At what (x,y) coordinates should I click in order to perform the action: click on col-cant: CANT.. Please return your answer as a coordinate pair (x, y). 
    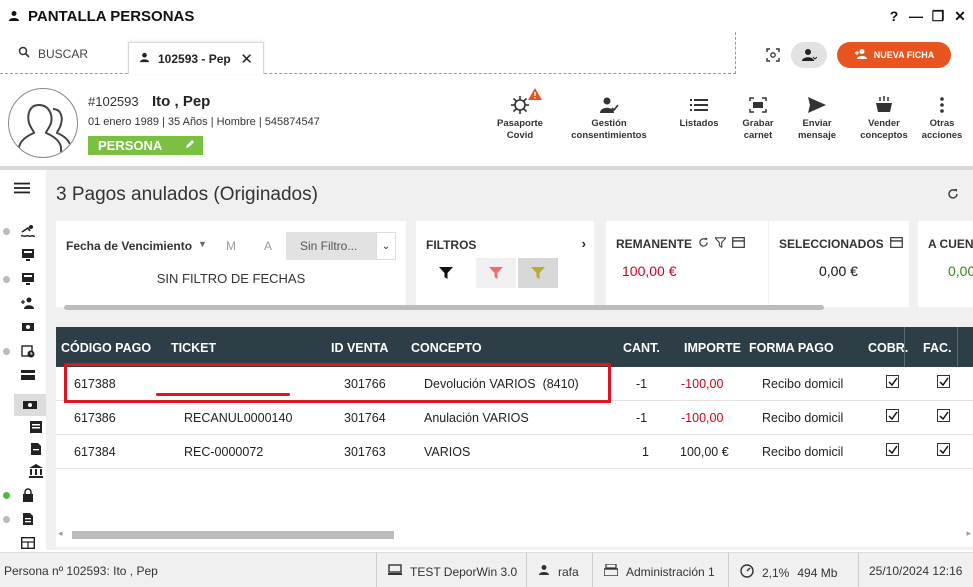
    Looking at the image, I should click on (641, 348).